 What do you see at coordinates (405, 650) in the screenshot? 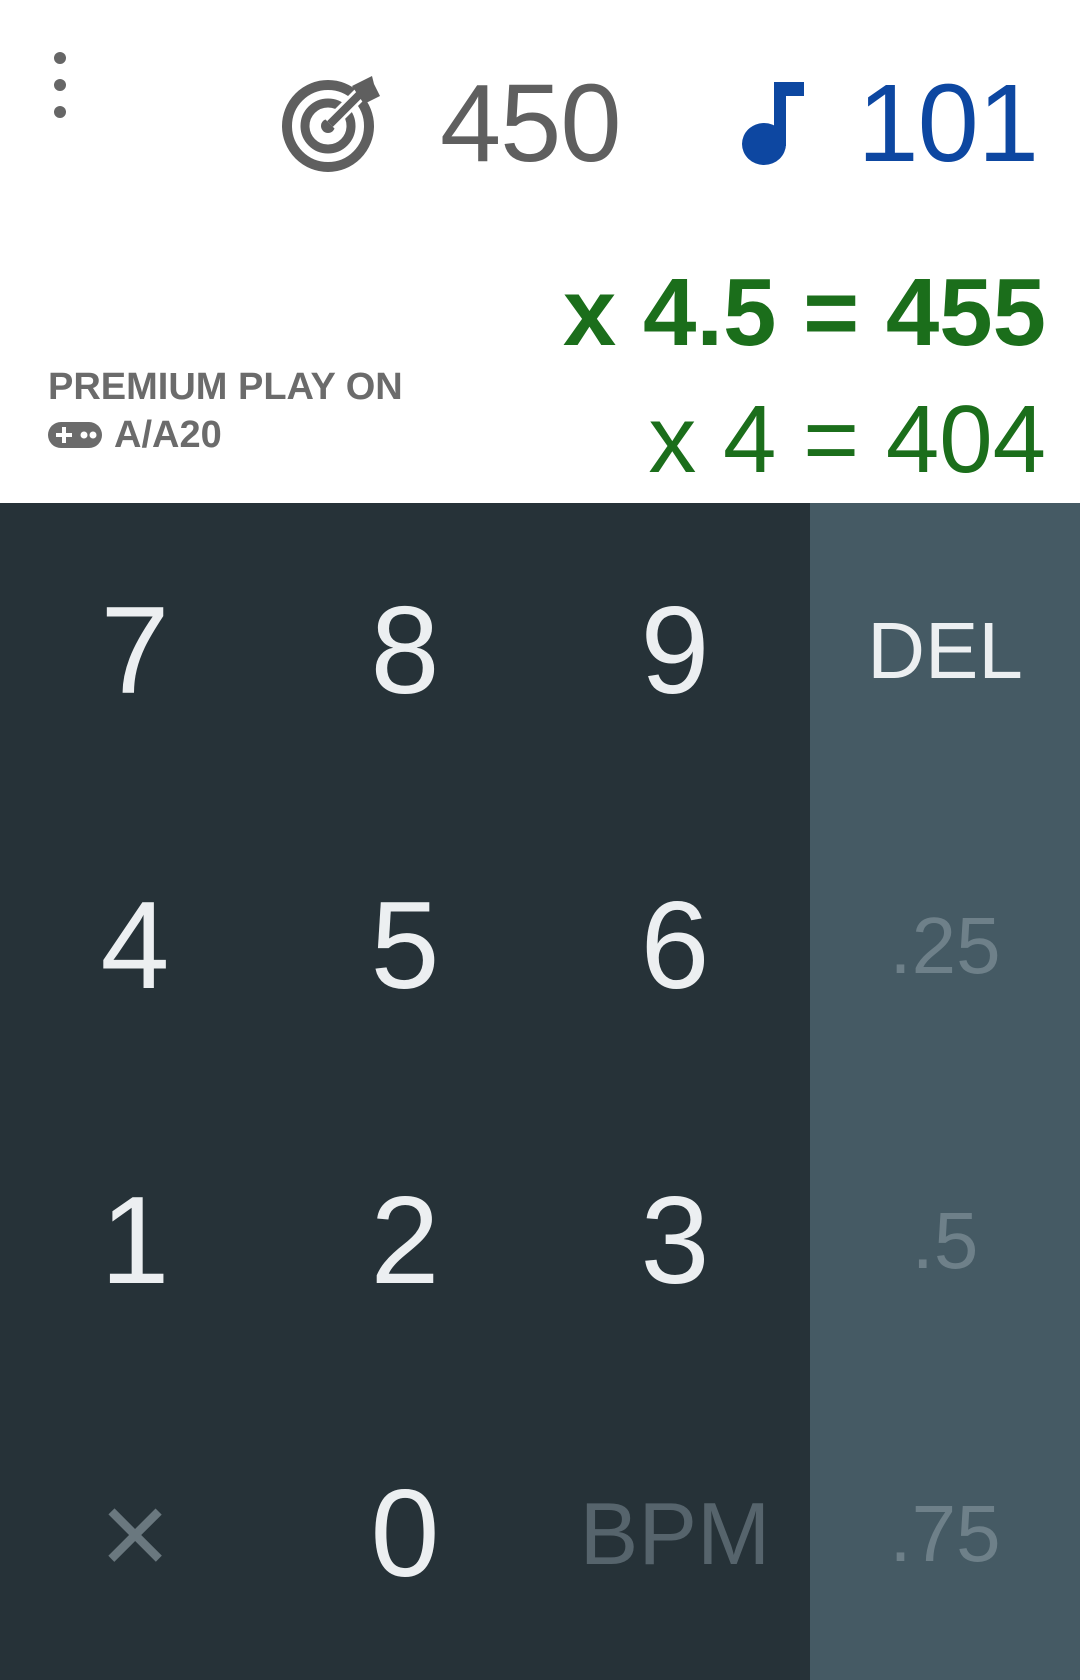
I see `key-8: 8` at bounding box center [405, 650].